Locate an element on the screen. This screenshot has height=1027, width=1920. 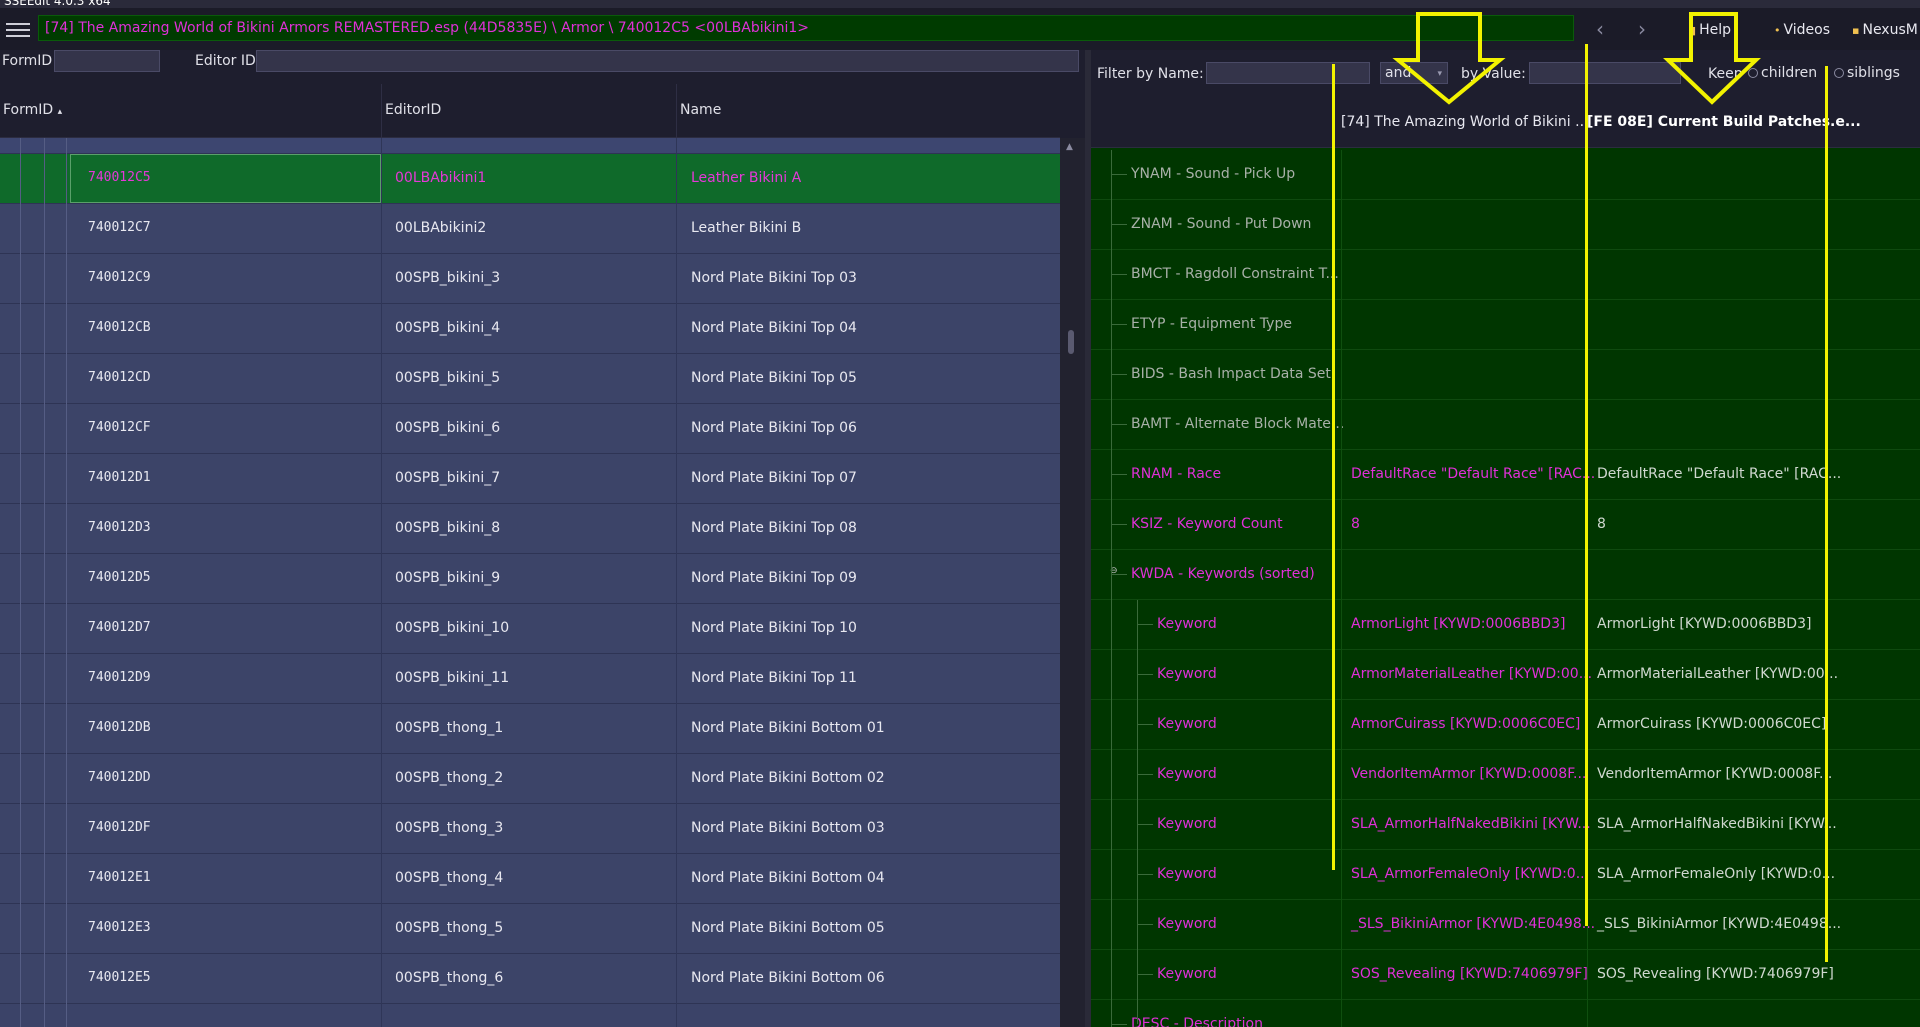
annotation-overlay is located at coordinates (1576, 58).